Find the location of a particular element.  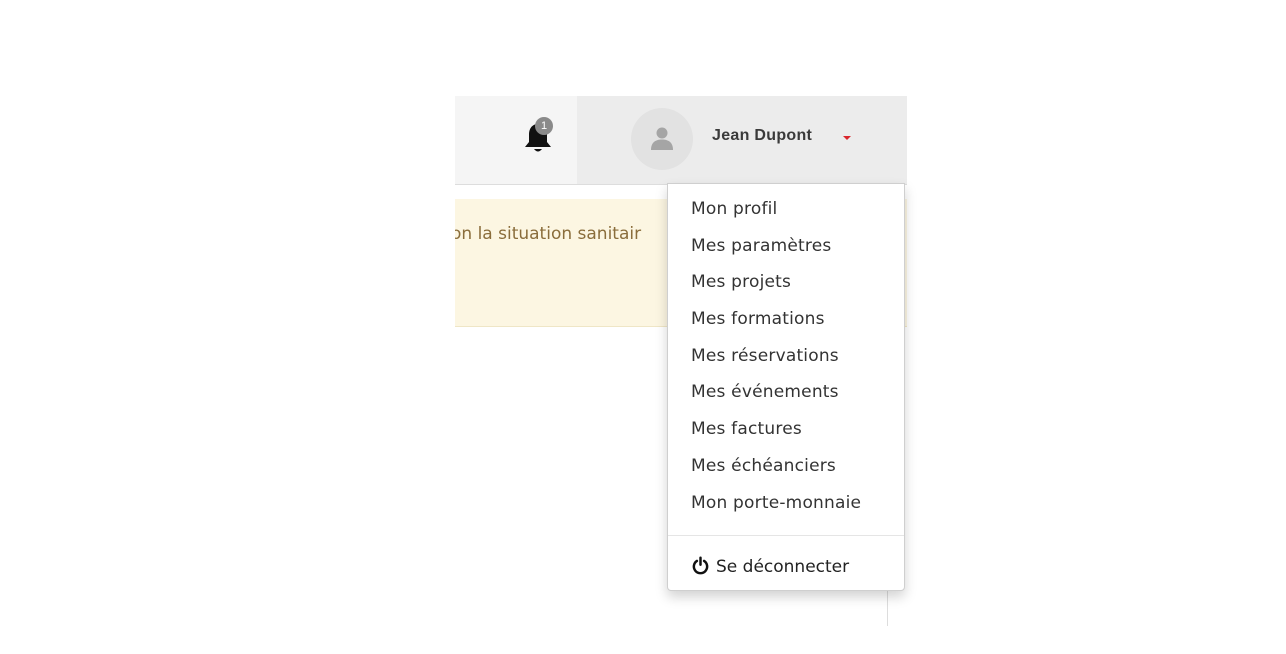

menu-item-mes-formations: Mes formations is located at coordinates (786, 319).